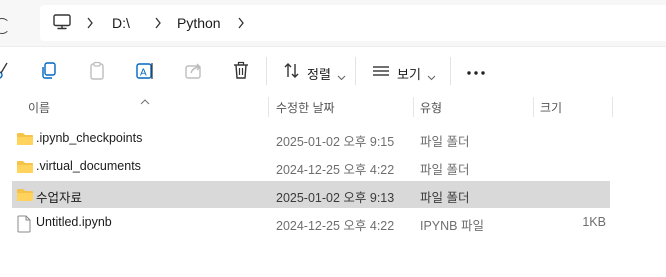 The image size is (666, 277). I want to click on column-header-date: 수정한 날짜, so click(305, 107).